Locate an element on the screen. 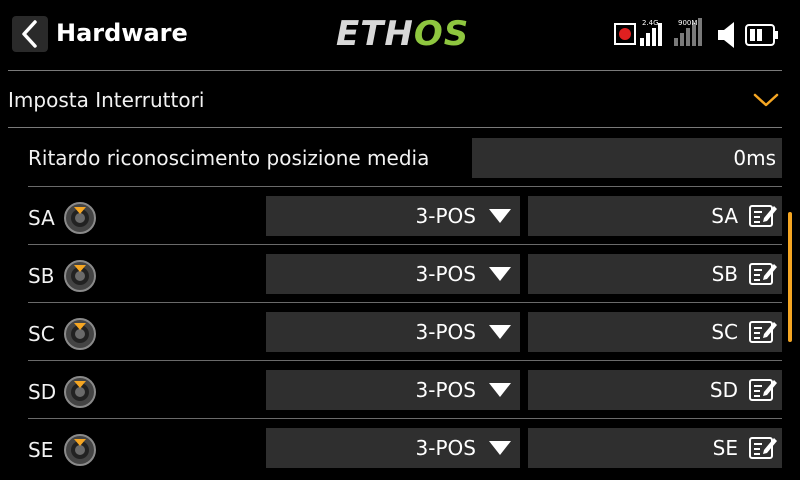 The image size is (800, 480). switch-alias-value: SB is located at coordinates (724, 274).